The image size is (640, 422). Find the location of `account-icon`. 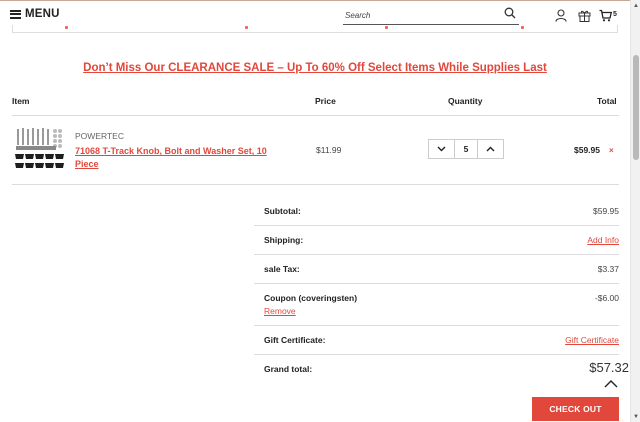

account-icon is located at coordinates (561, 15).